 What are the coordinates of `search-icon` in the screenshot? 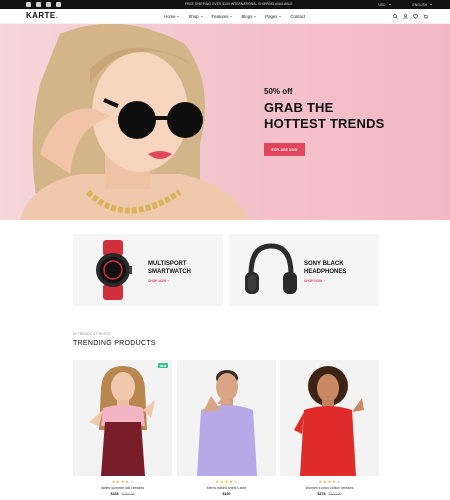 It's located at (395, 16).